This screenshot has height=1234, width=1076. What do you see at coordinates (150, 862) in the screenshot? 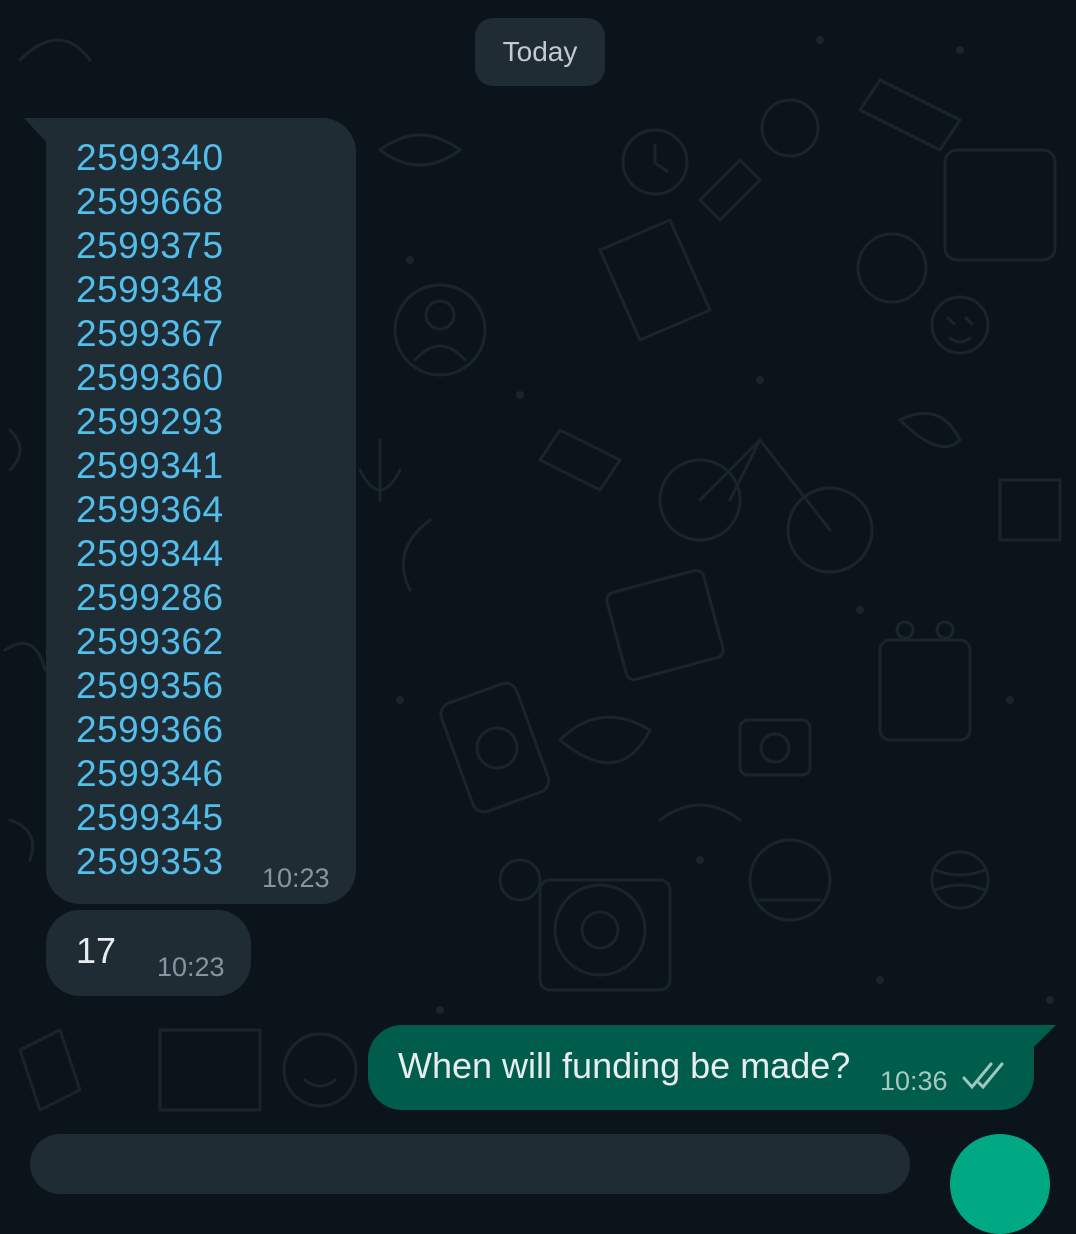
I see `message-link: 2599353` at bounding box center [150, 862].